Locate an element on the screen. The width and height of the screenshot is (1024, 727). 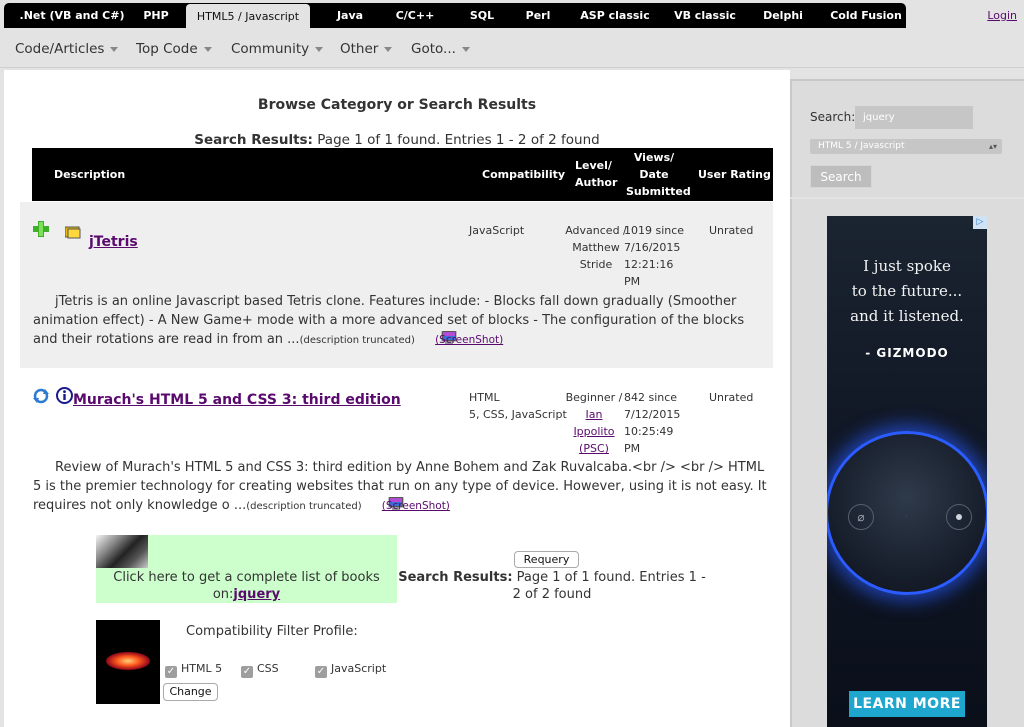
menu-top-code: Top Code is located at coordinates (174, 49).